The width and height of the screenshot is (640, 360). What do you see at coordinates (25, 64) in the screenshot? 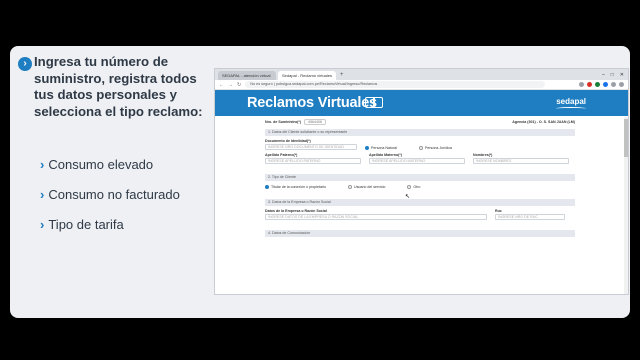
I see `chevron-right-circle-icon: ›` at bounding box center [25, 64].